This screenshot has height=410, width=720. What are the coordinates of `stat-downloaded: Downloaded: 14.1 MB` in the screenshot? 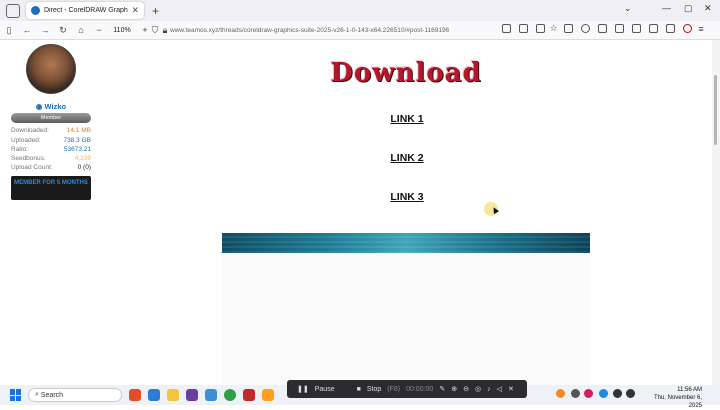 It's located at (51, 130).